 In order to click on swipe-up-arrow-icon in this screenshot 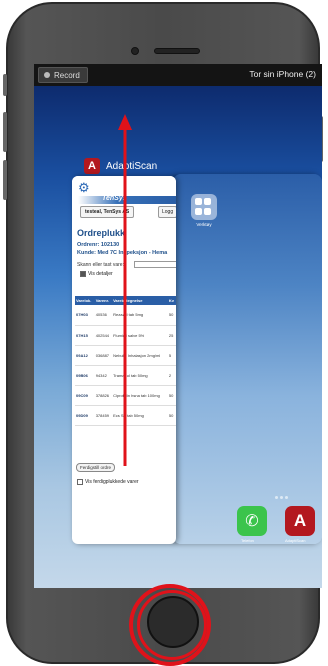, I will do `click(125, 290)`.